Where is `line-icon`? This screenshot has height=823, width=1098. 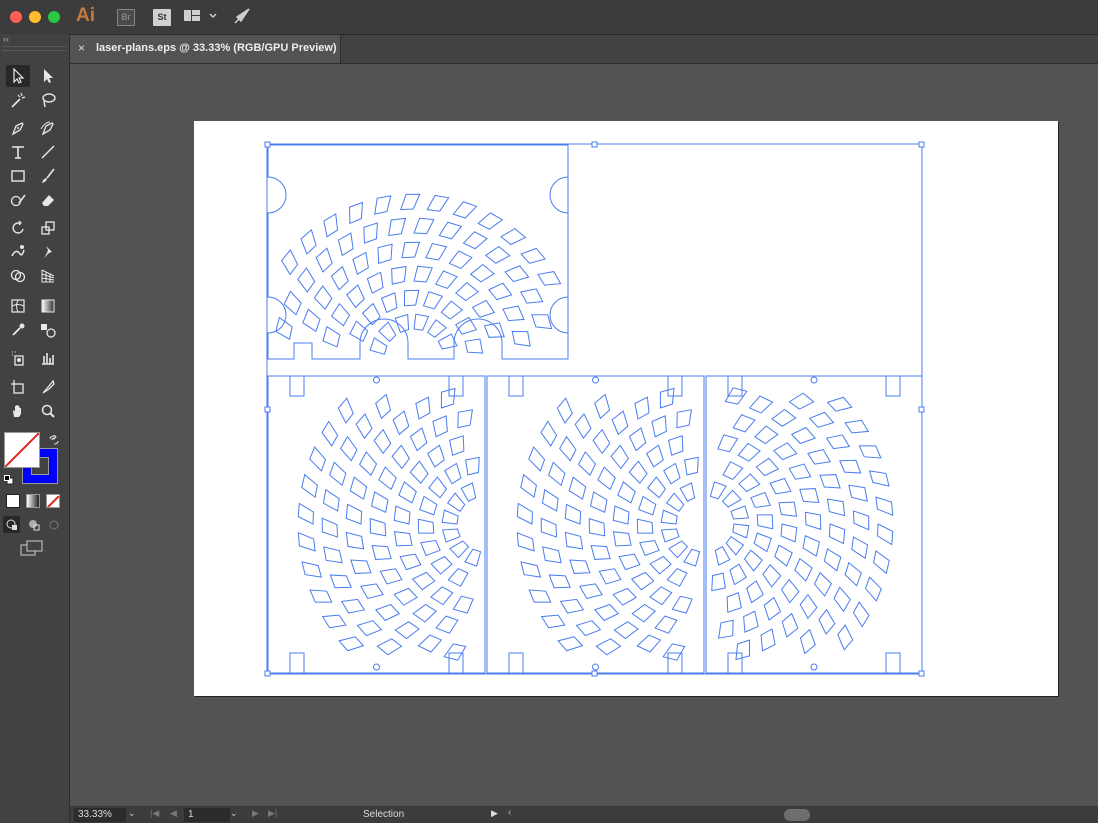 line-icon is located at coordinates (48, 152).